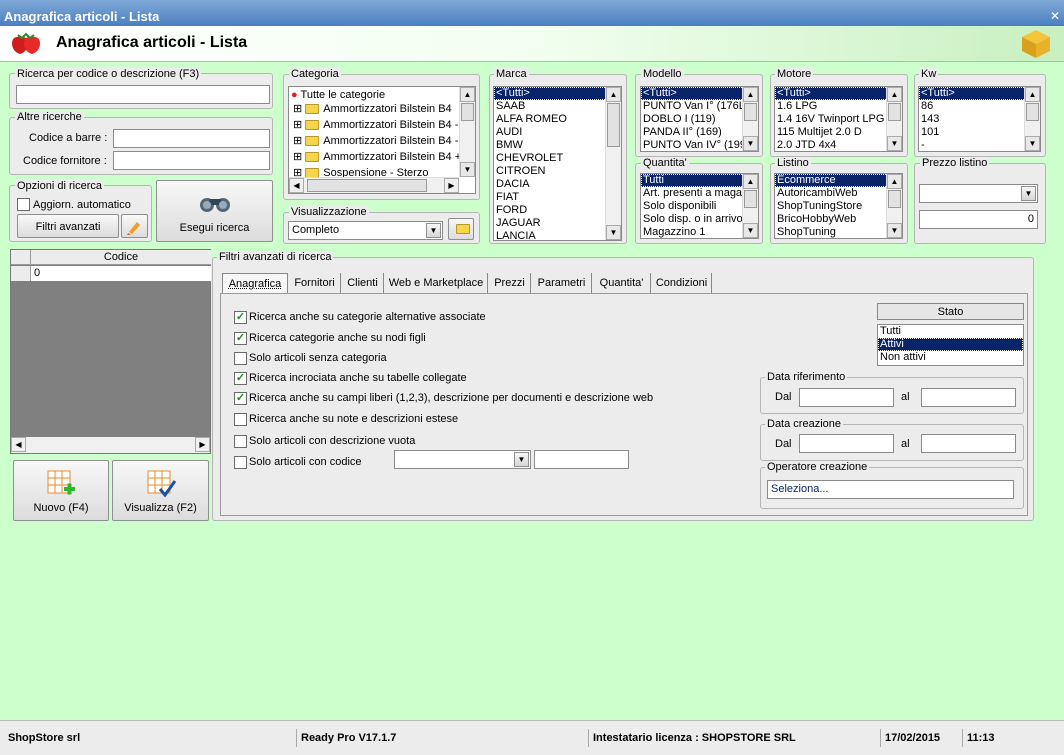 The width and height of the screenshot is (1064, 755). I want to click on category-vscroll: ▲ ▼, so click(467, 132).